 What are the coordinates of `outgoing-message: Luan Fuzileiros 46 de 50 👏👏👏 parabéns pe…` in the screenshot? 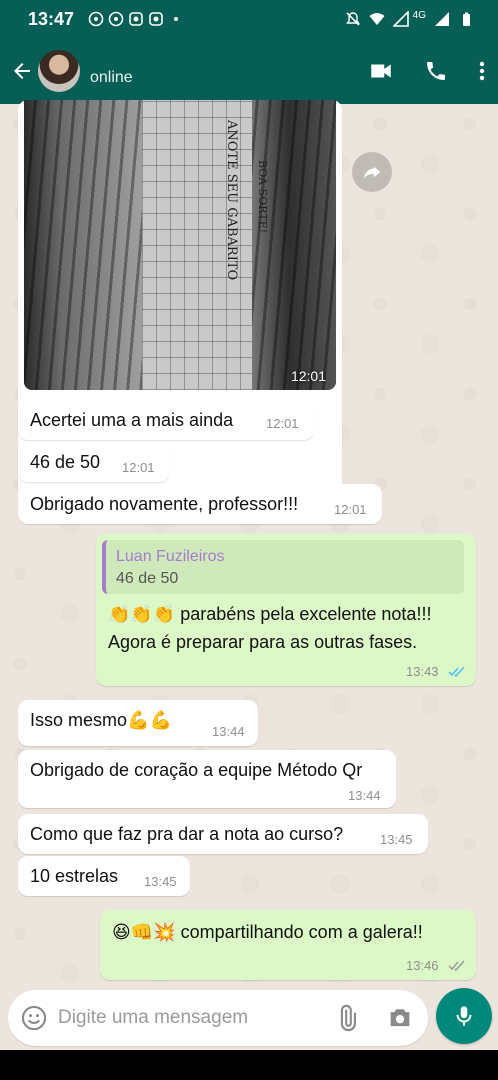 It's located at (286, 610).